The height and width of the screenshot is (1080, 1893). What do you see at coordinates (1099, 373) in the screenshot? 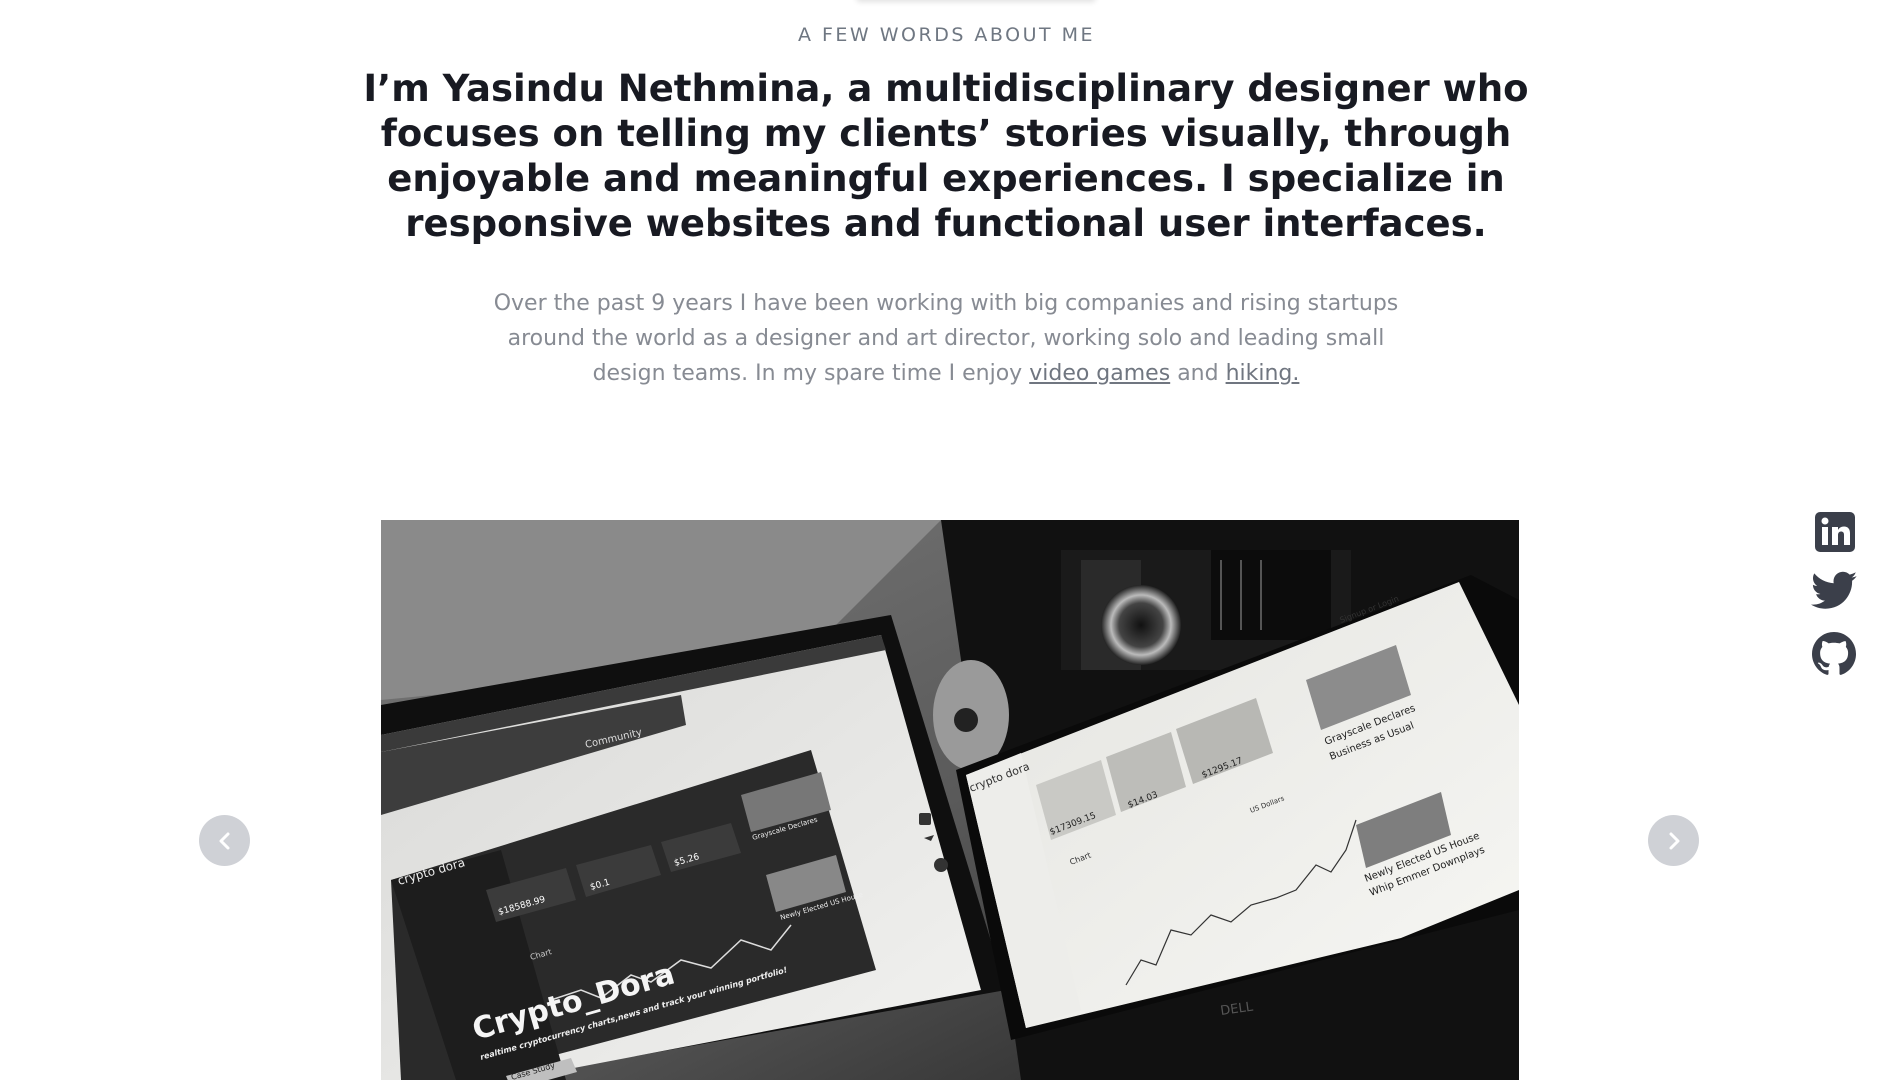
I see `video-games-link: video games` at bounding box center [1099, 373].